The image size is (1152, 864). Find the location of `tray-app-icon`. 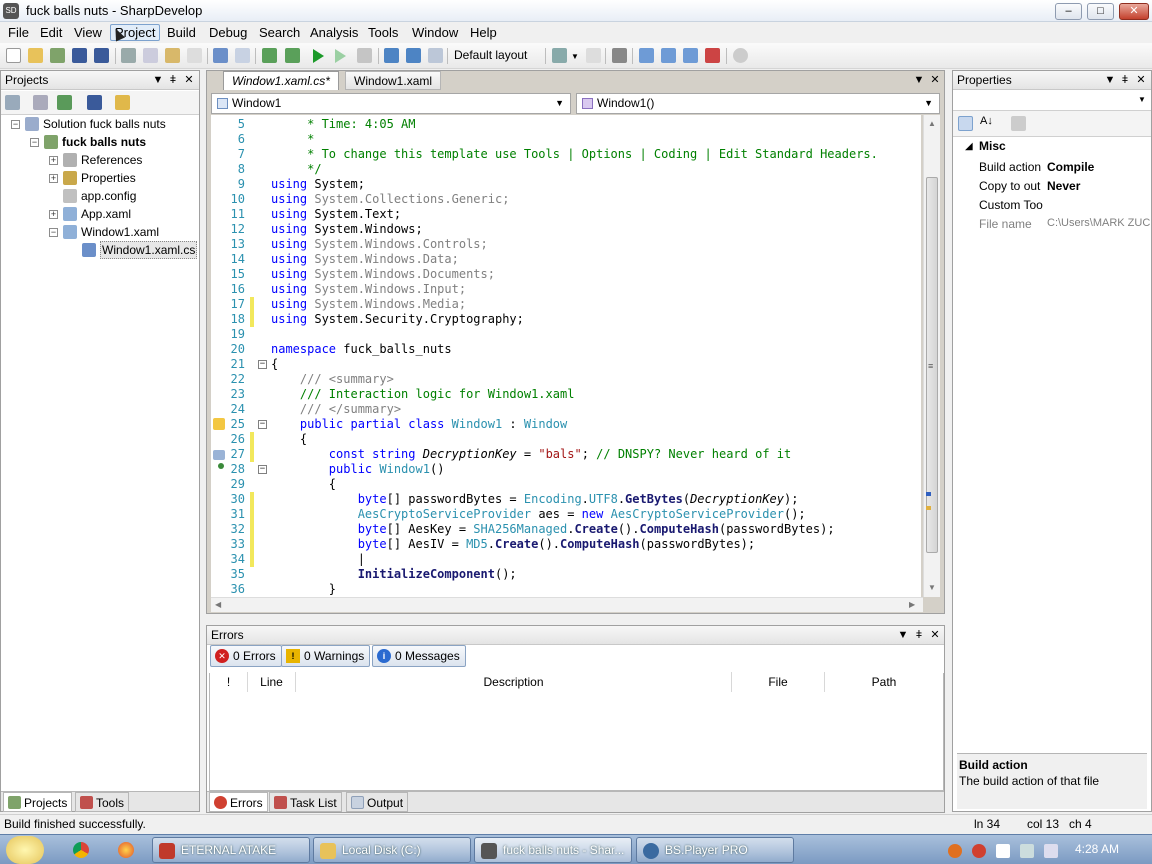

tray-app-icon is located at coordinates (979, 851).